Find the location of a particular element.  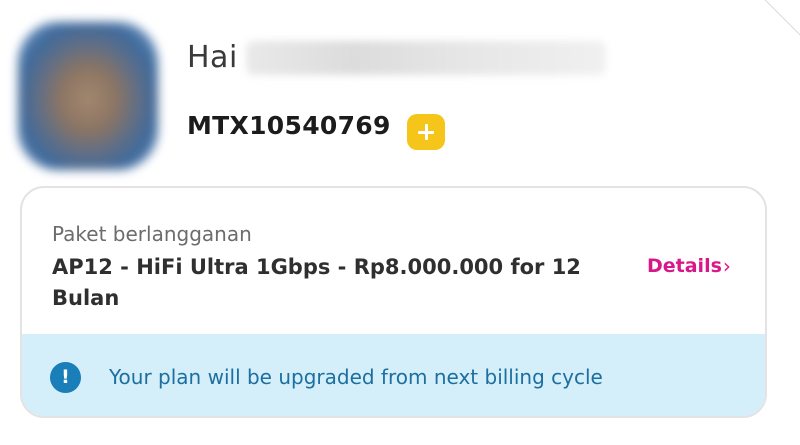

plus-icon is located at coordinates (425, 132).